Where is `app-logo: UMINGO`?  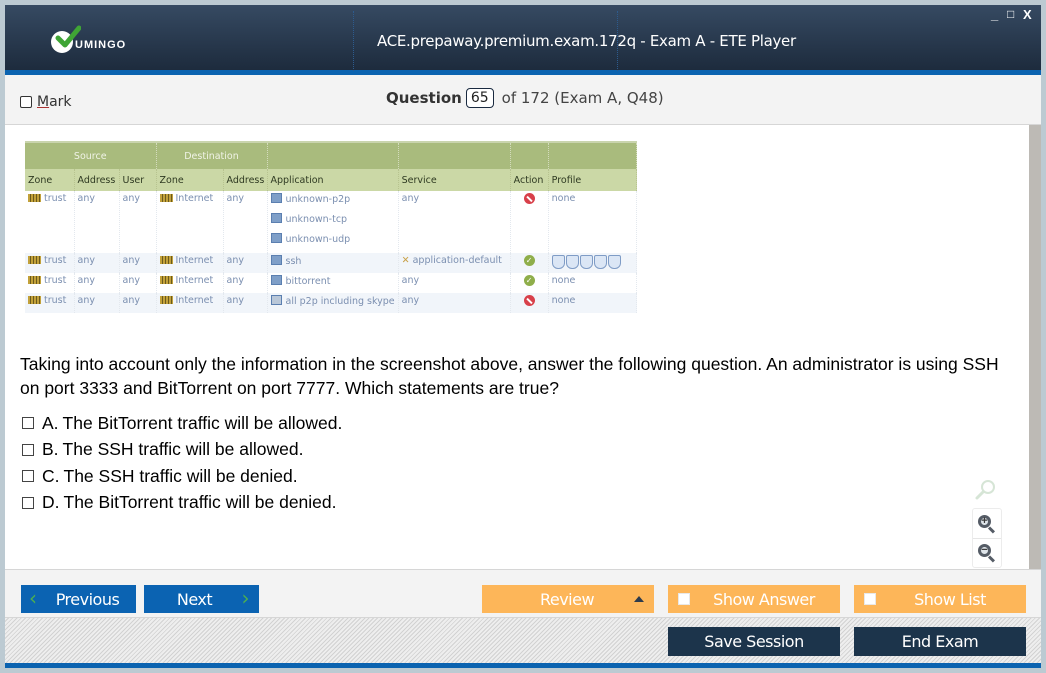
app-logo: UMINGO is located at coordinates (89, 39).